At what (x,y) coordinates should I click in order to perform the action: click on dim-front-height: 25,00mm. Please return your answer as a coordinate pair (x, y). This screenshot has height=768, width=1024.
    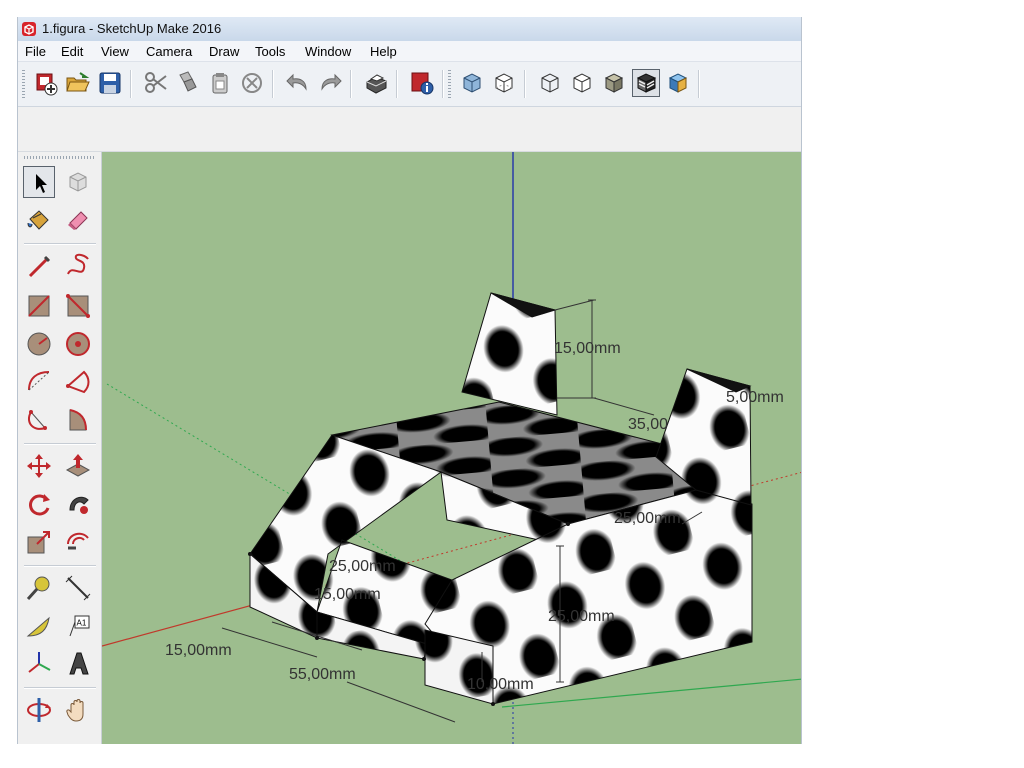
    Looking at the image, I should click on (581, 617).